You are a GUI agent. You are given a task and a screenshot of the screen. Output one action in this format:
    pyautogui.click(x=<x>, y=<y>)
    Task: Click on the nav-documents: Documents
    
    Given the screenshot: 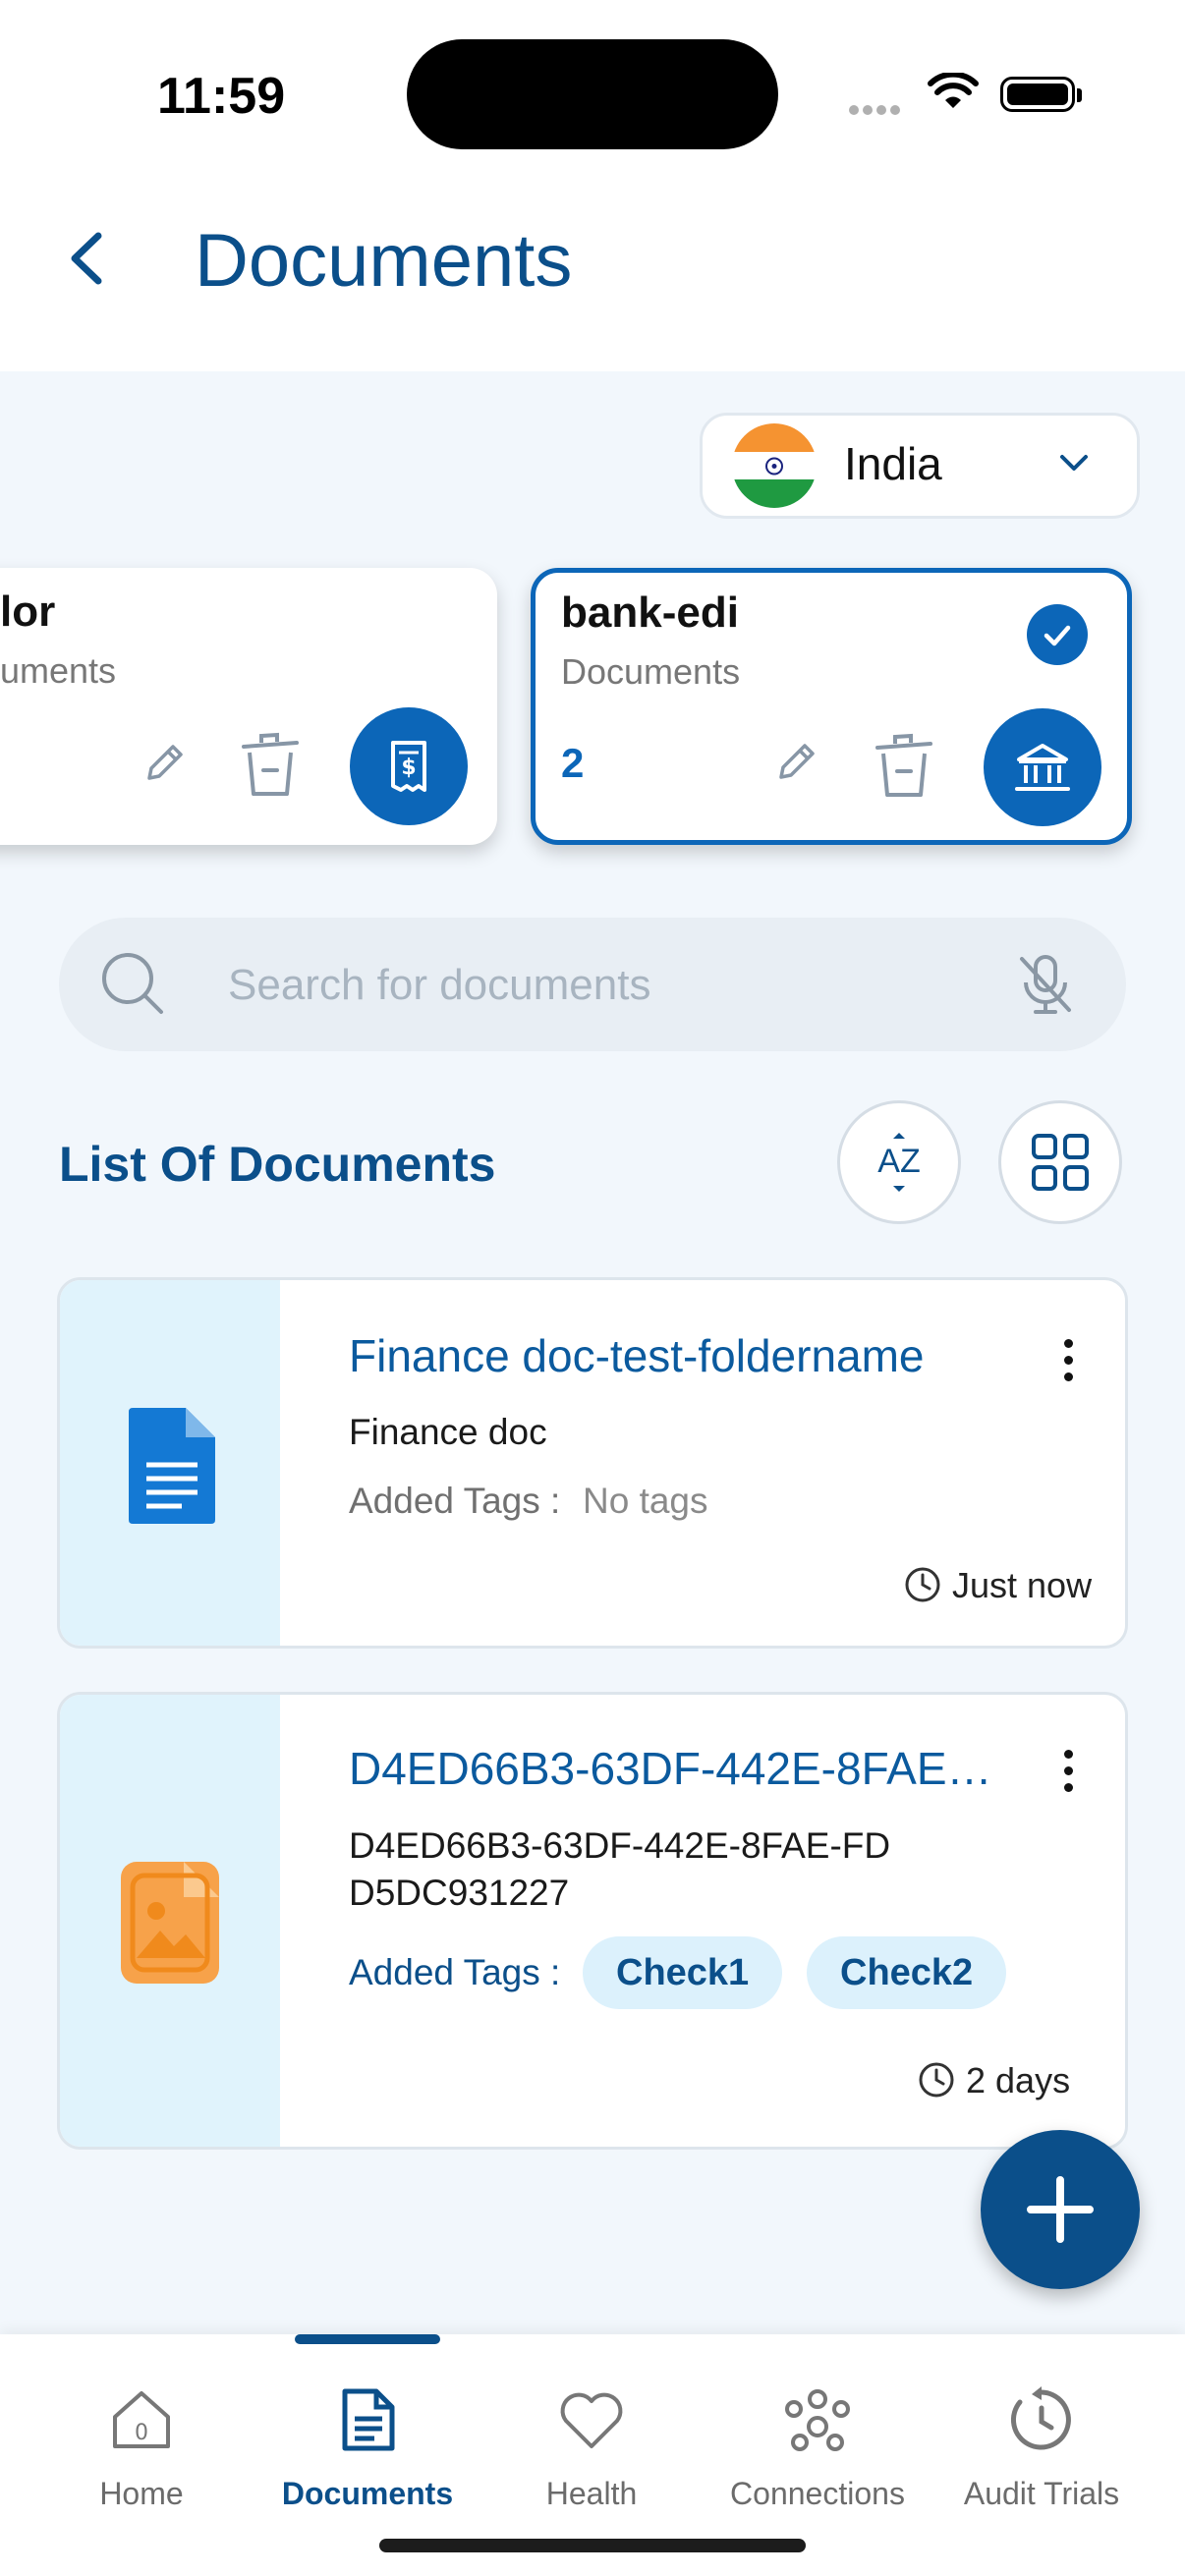 What is the action you would take?
    pyautogui.click(x=368, y=2432)
    